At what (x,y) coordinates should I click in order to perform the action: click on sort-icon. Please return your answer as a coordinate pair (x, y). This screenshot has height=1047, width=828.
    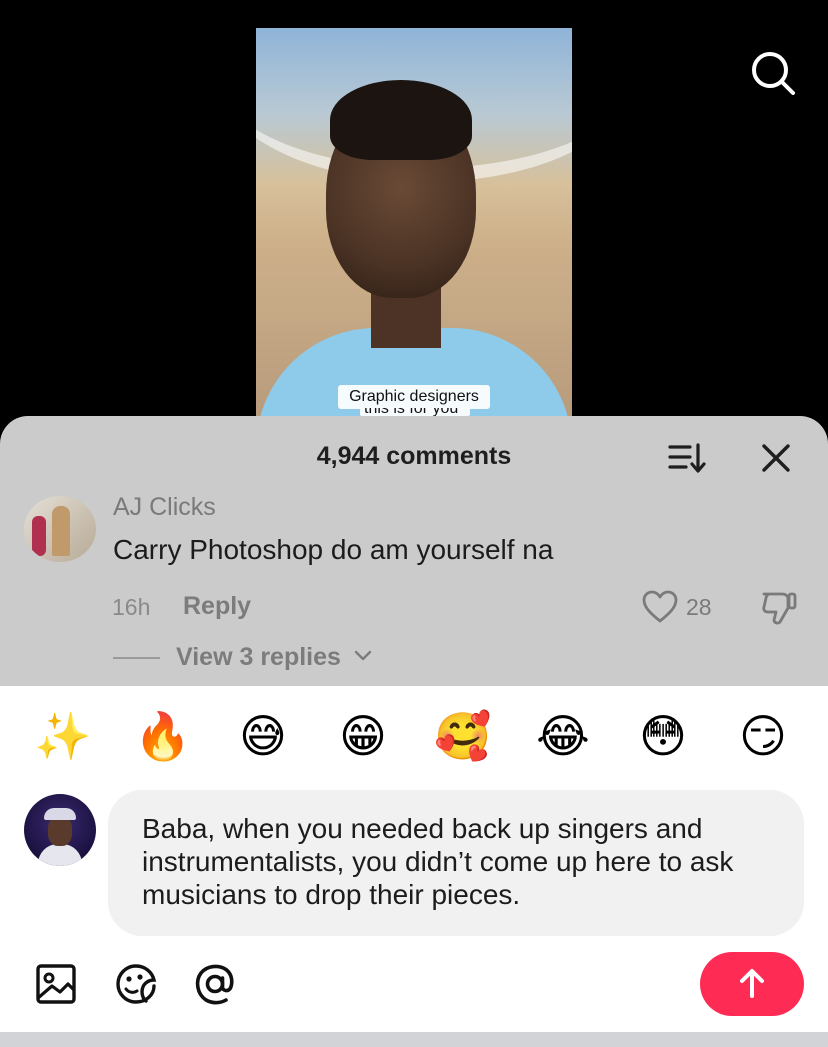
    Looking at the image, I should click on (687, 458).